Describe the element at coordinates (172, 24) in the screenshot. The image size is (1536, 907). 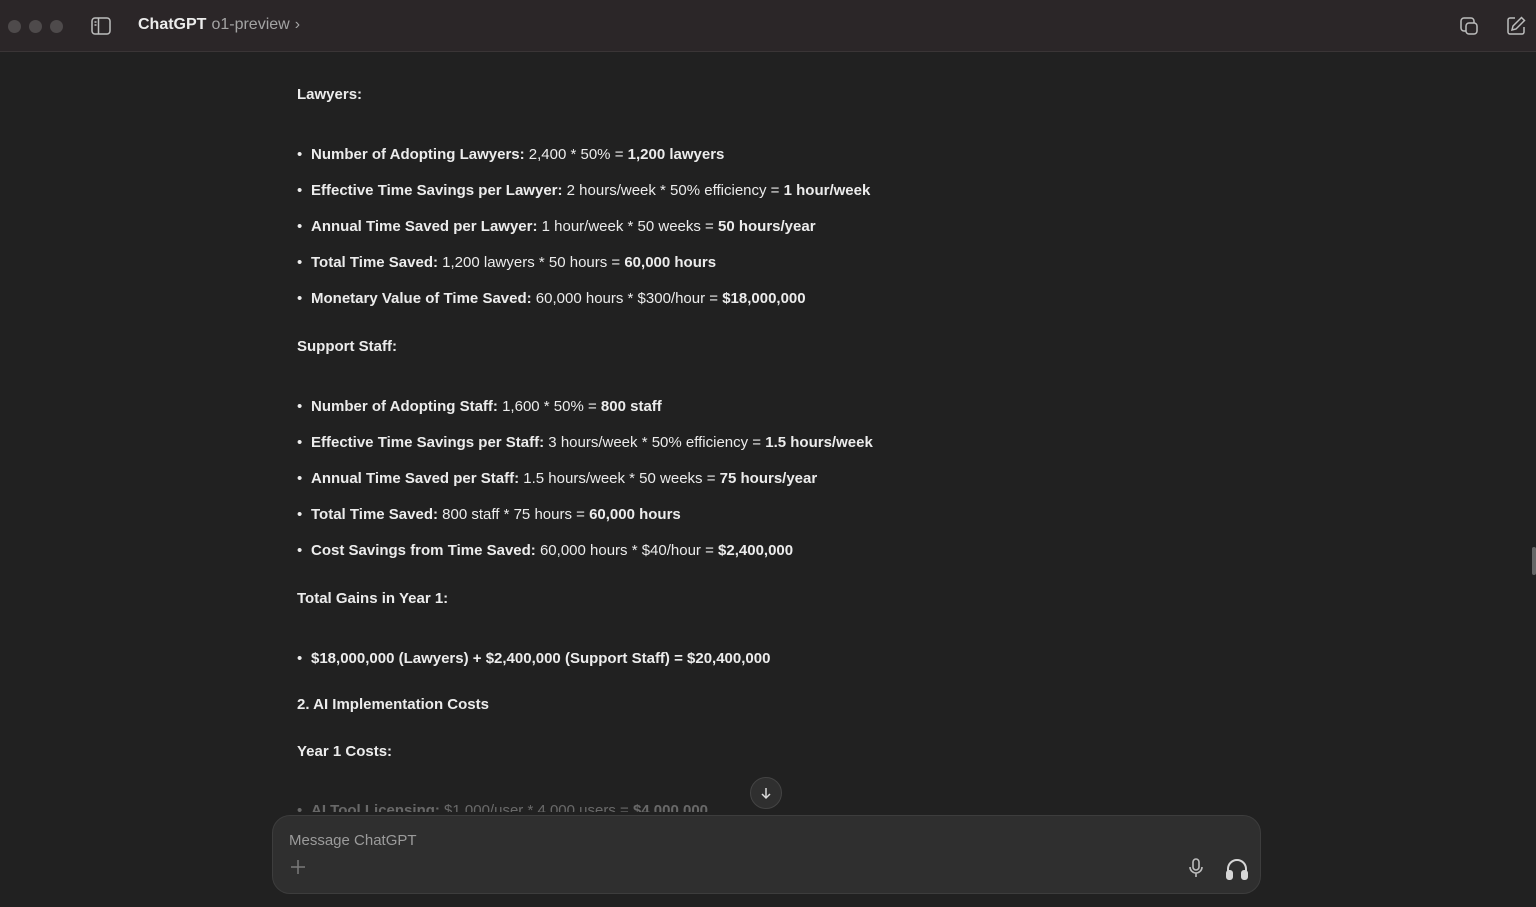
I see `app-name: ChatGPT` at that location.